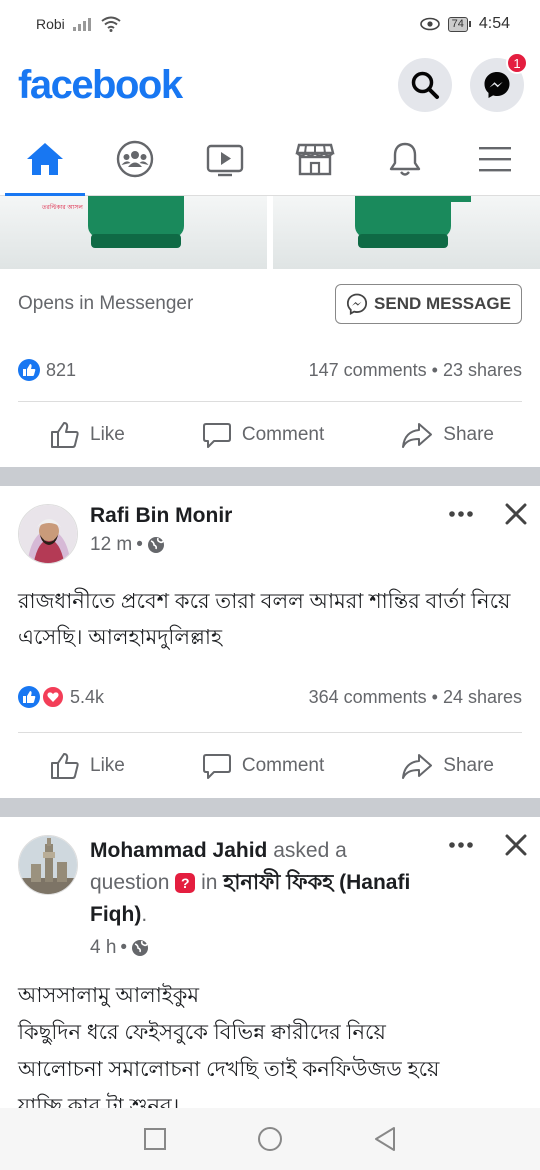 This screenshot has width=540, height=1170. I want to click on bell-icon, so click(405, 159).